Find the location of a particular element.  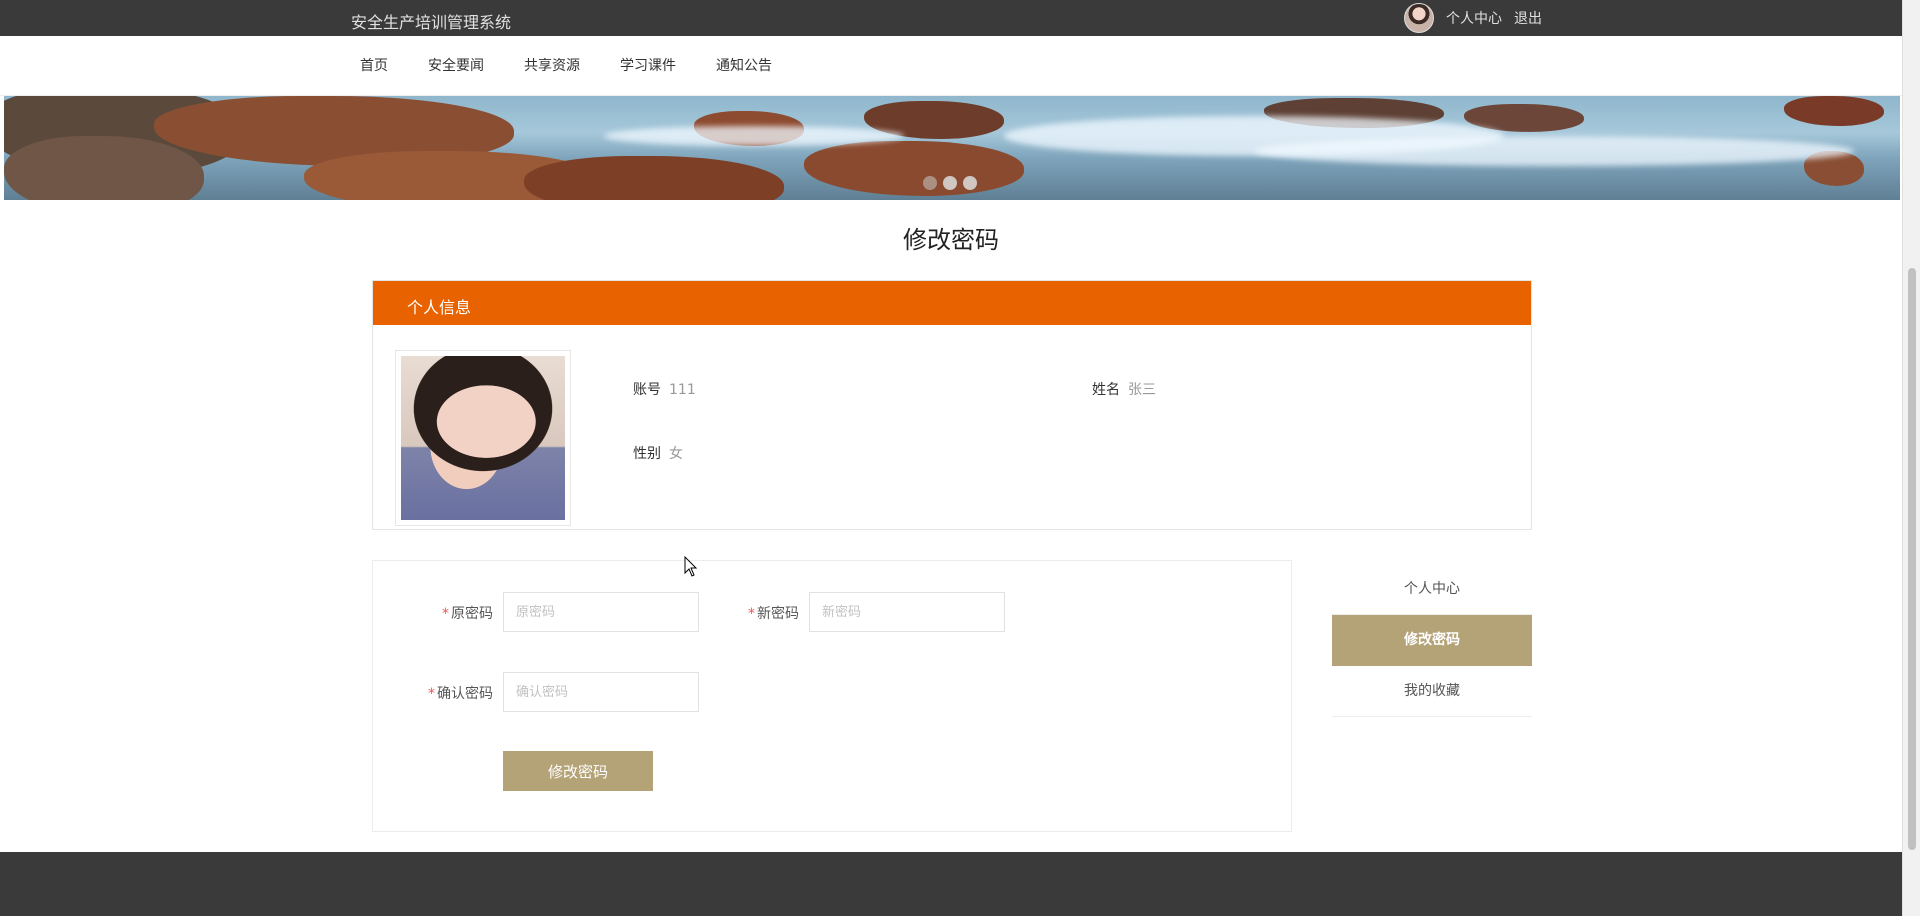

new-password-label-text: 新密码 is located at coordinates (778, 614).